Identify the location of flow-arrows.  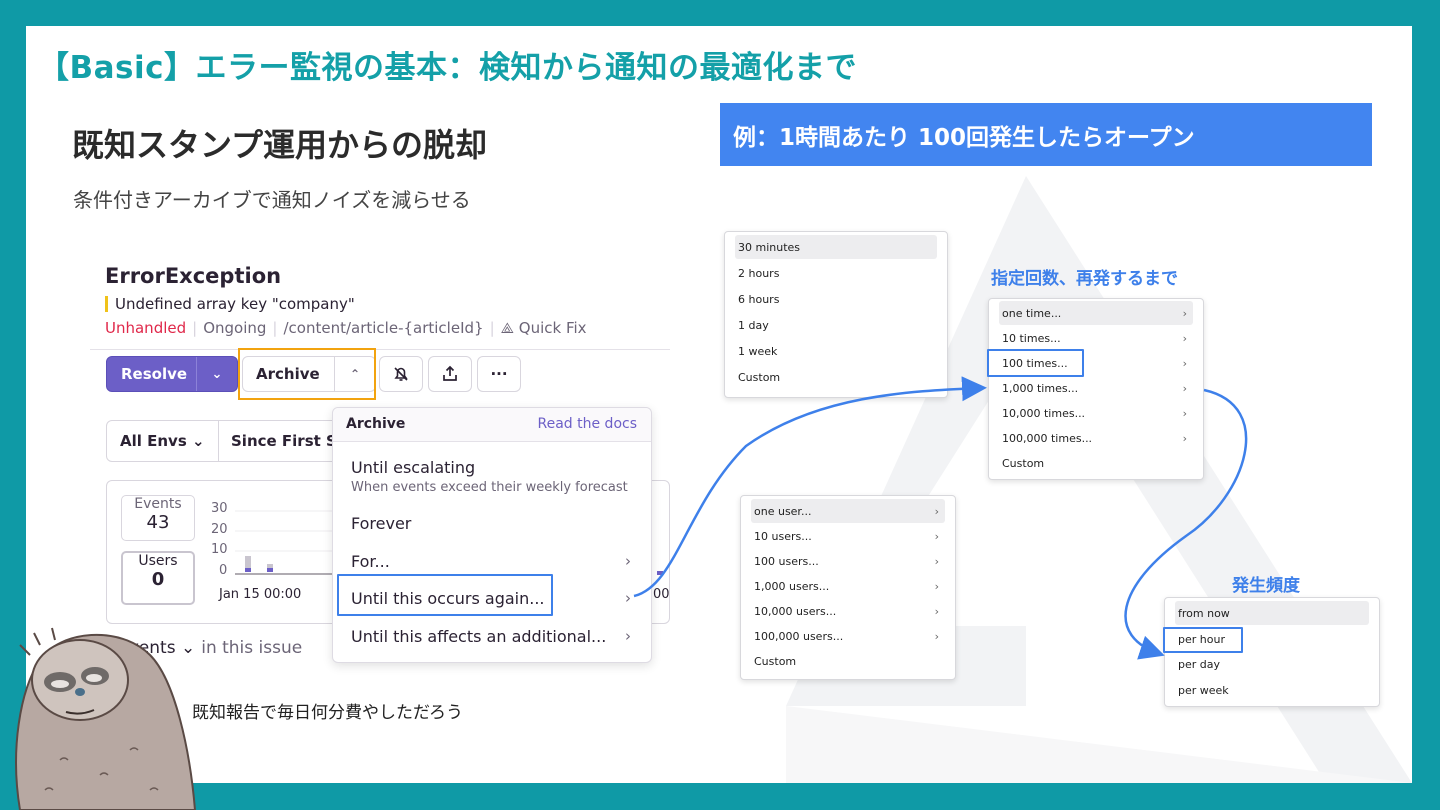
(940, 518).